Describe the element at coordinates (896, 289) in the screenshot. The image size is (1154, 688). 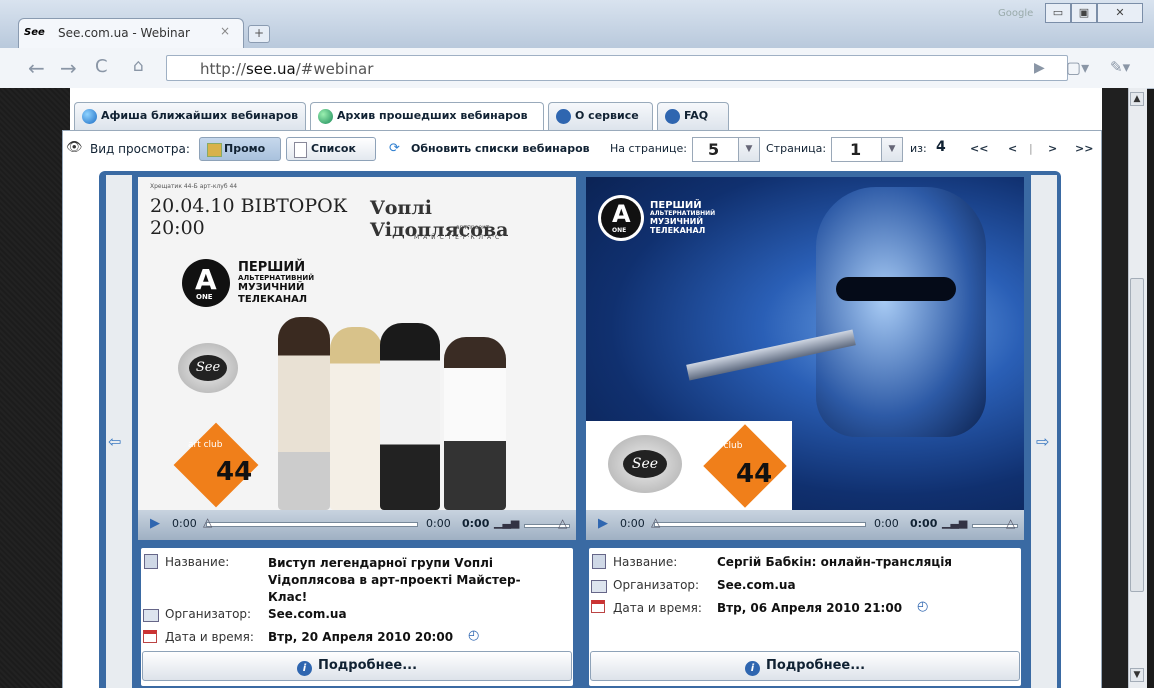
I see `sunglasses` at that location.